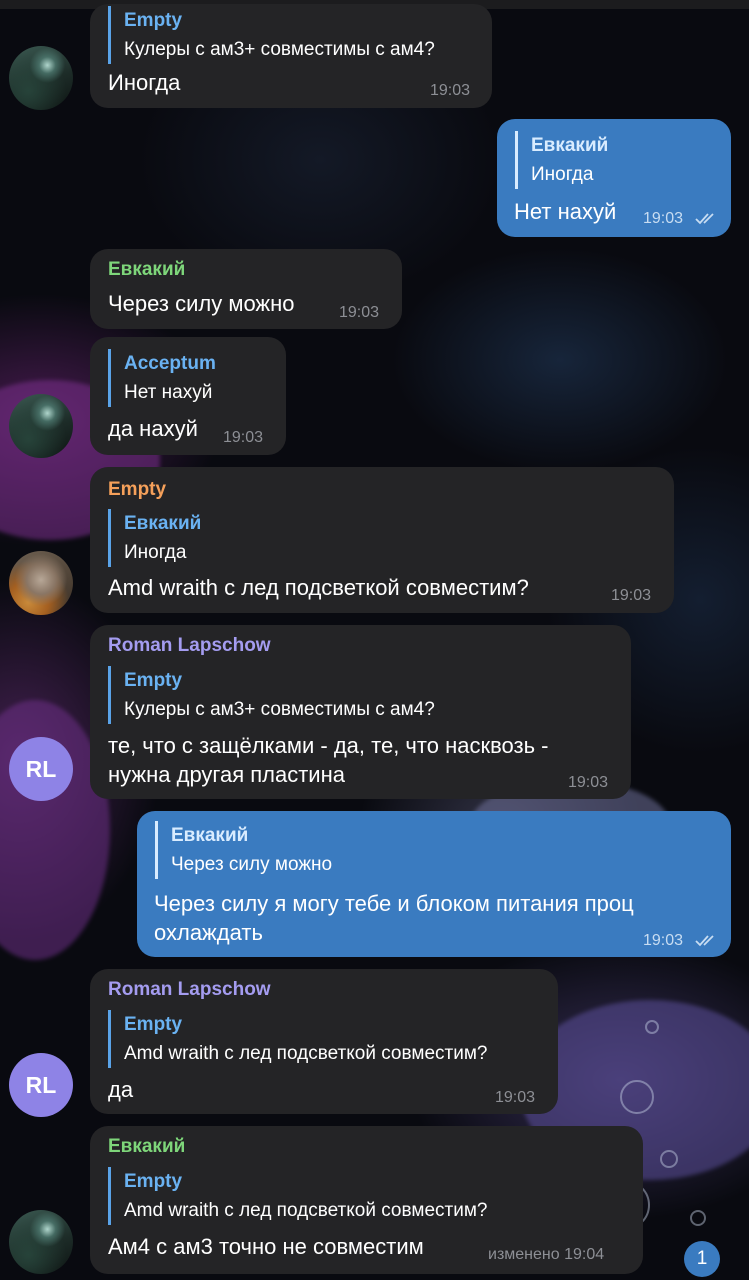  What do you see at coordinates (266, 1246) in the screenshot?
I see `message-text: Ам4 с ам3 точно не совместим` at bounding box center [266, 1246].